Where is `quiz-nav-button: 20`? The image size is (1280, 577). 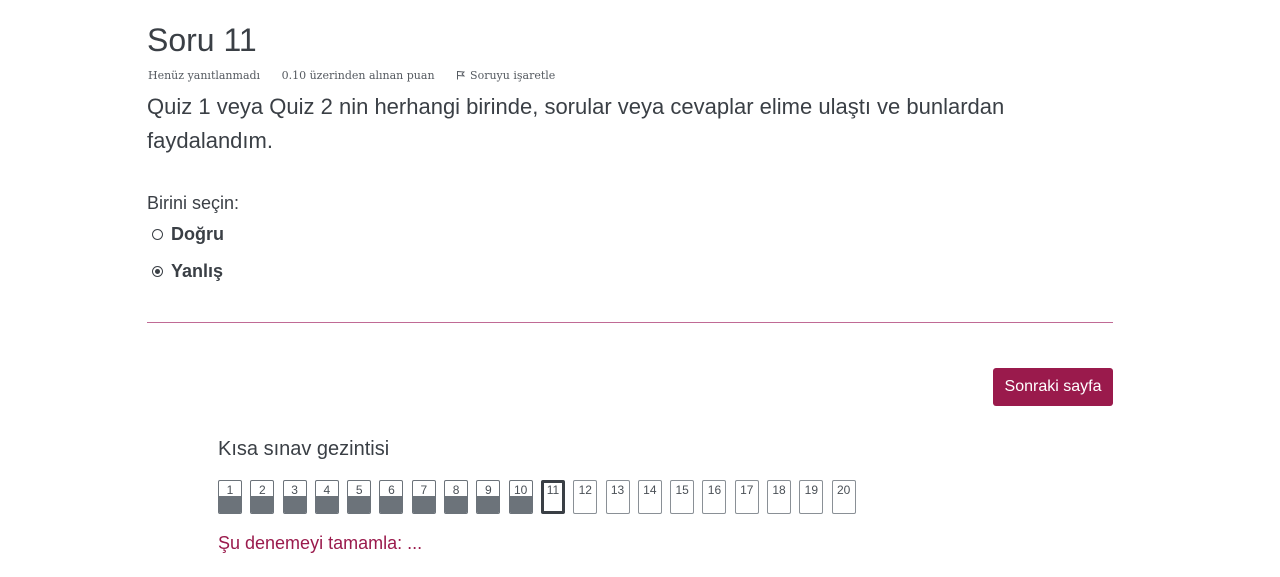 quiz-nav-button: 20 is located at coordinates (843, 497).